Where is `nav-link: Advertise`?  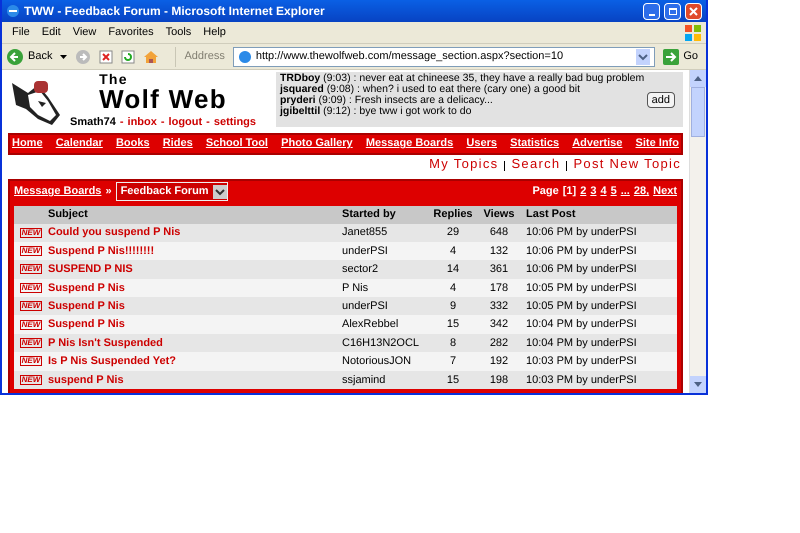
nav-link: Advertise is located at coordinates (597, 143).